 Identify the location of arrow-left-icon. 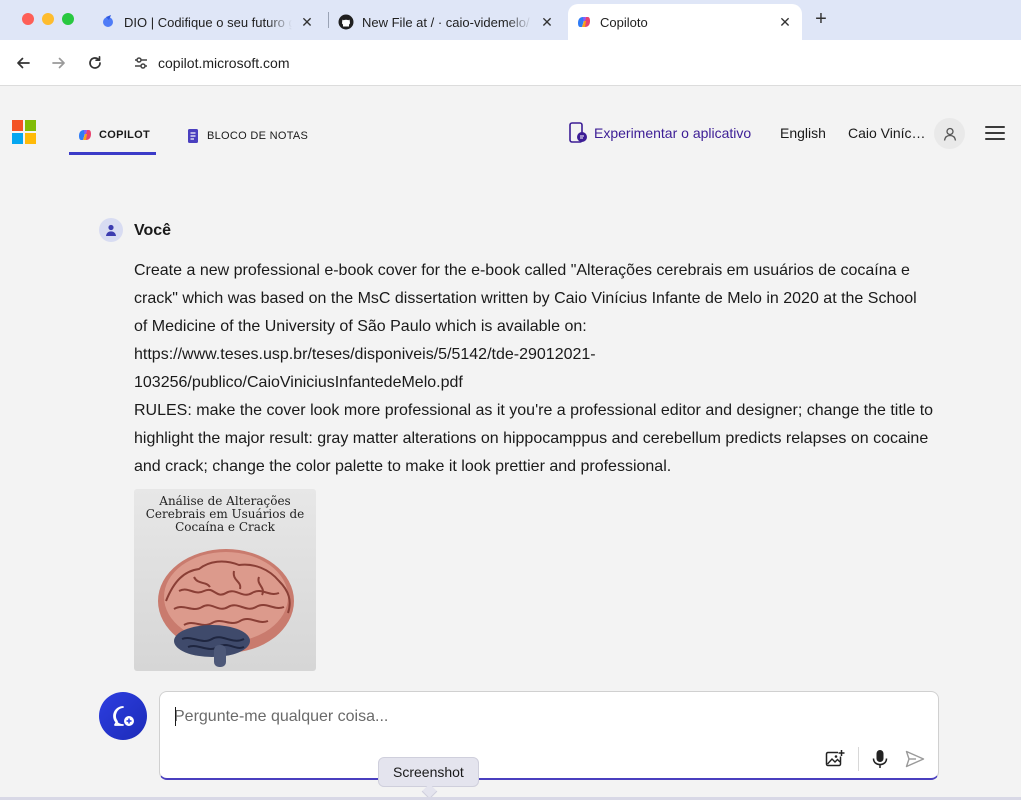
(23, 63).